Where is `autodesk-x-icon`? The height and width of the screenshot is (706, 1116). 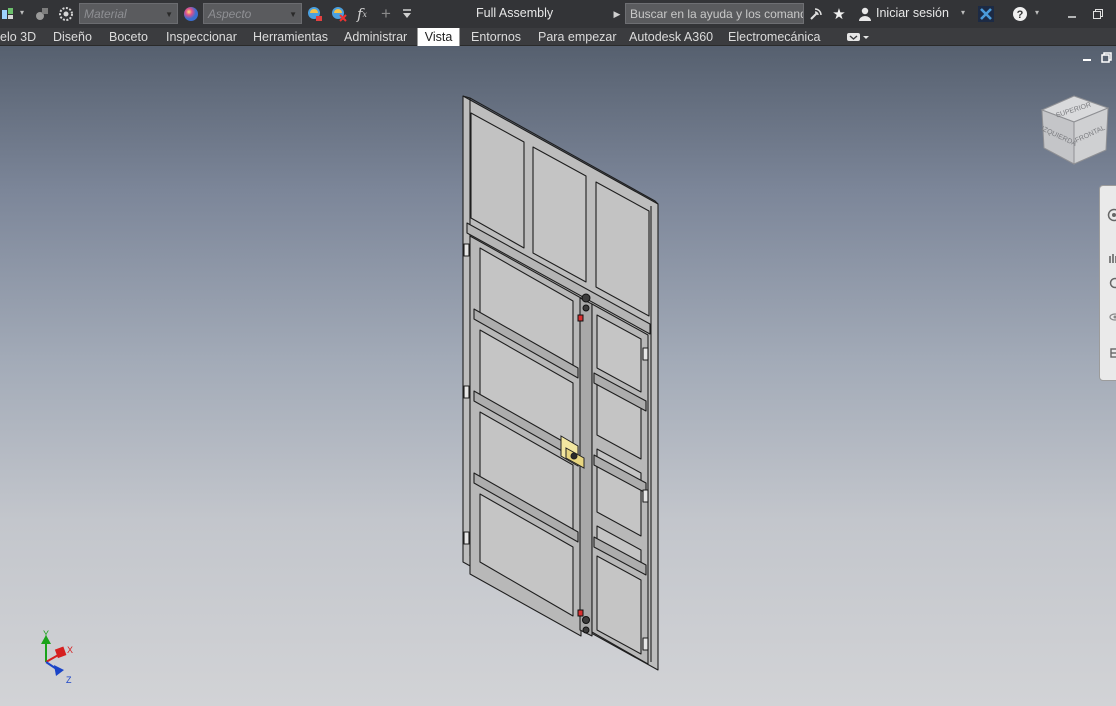 autodesk-x-icon is located at coordinates (986, 14).